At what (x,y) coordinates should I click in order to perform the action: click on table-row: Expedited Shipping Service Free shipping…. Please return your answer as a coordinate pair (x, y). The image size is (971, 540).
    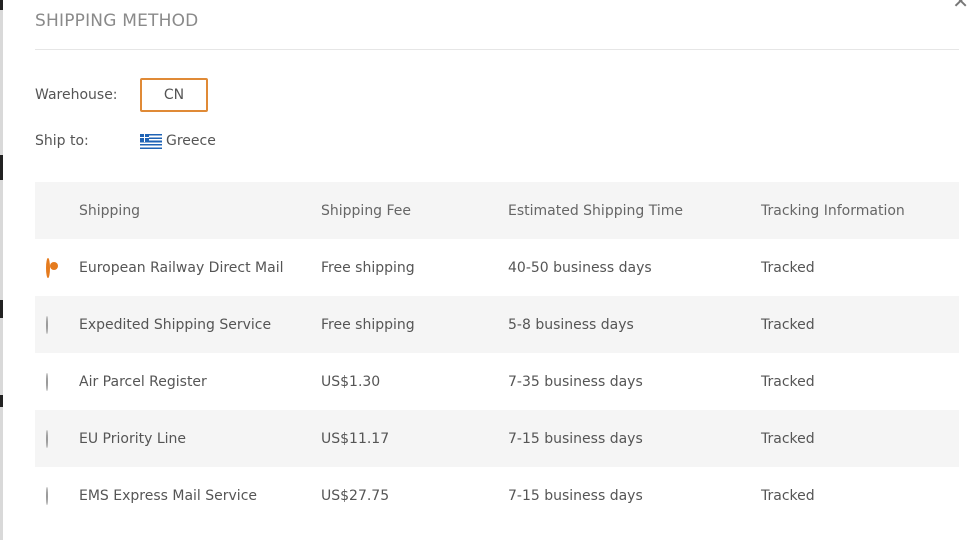
    Looking at the image, I should click on (497, 324).